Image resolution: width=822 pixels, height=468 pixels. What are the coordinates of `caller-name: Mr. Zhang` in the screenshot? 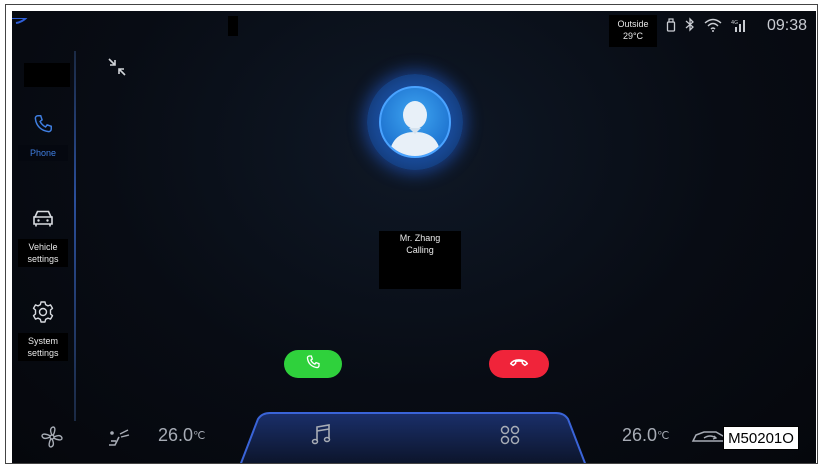 It's located at (420, 238).